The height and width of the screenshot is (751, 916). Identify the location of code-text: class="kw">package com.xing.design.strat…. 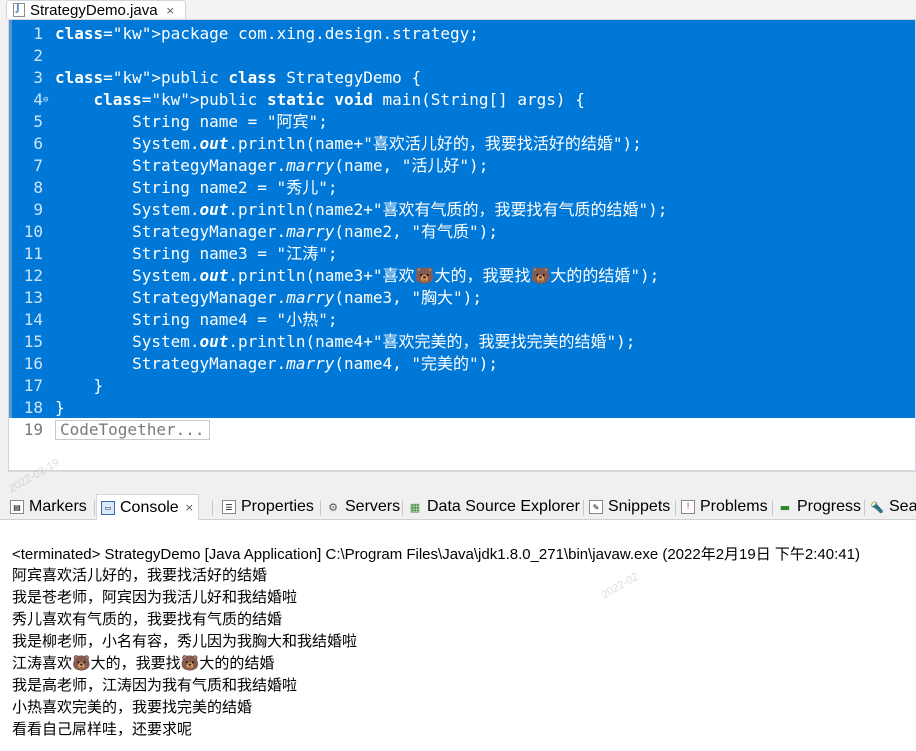
(267, 33).